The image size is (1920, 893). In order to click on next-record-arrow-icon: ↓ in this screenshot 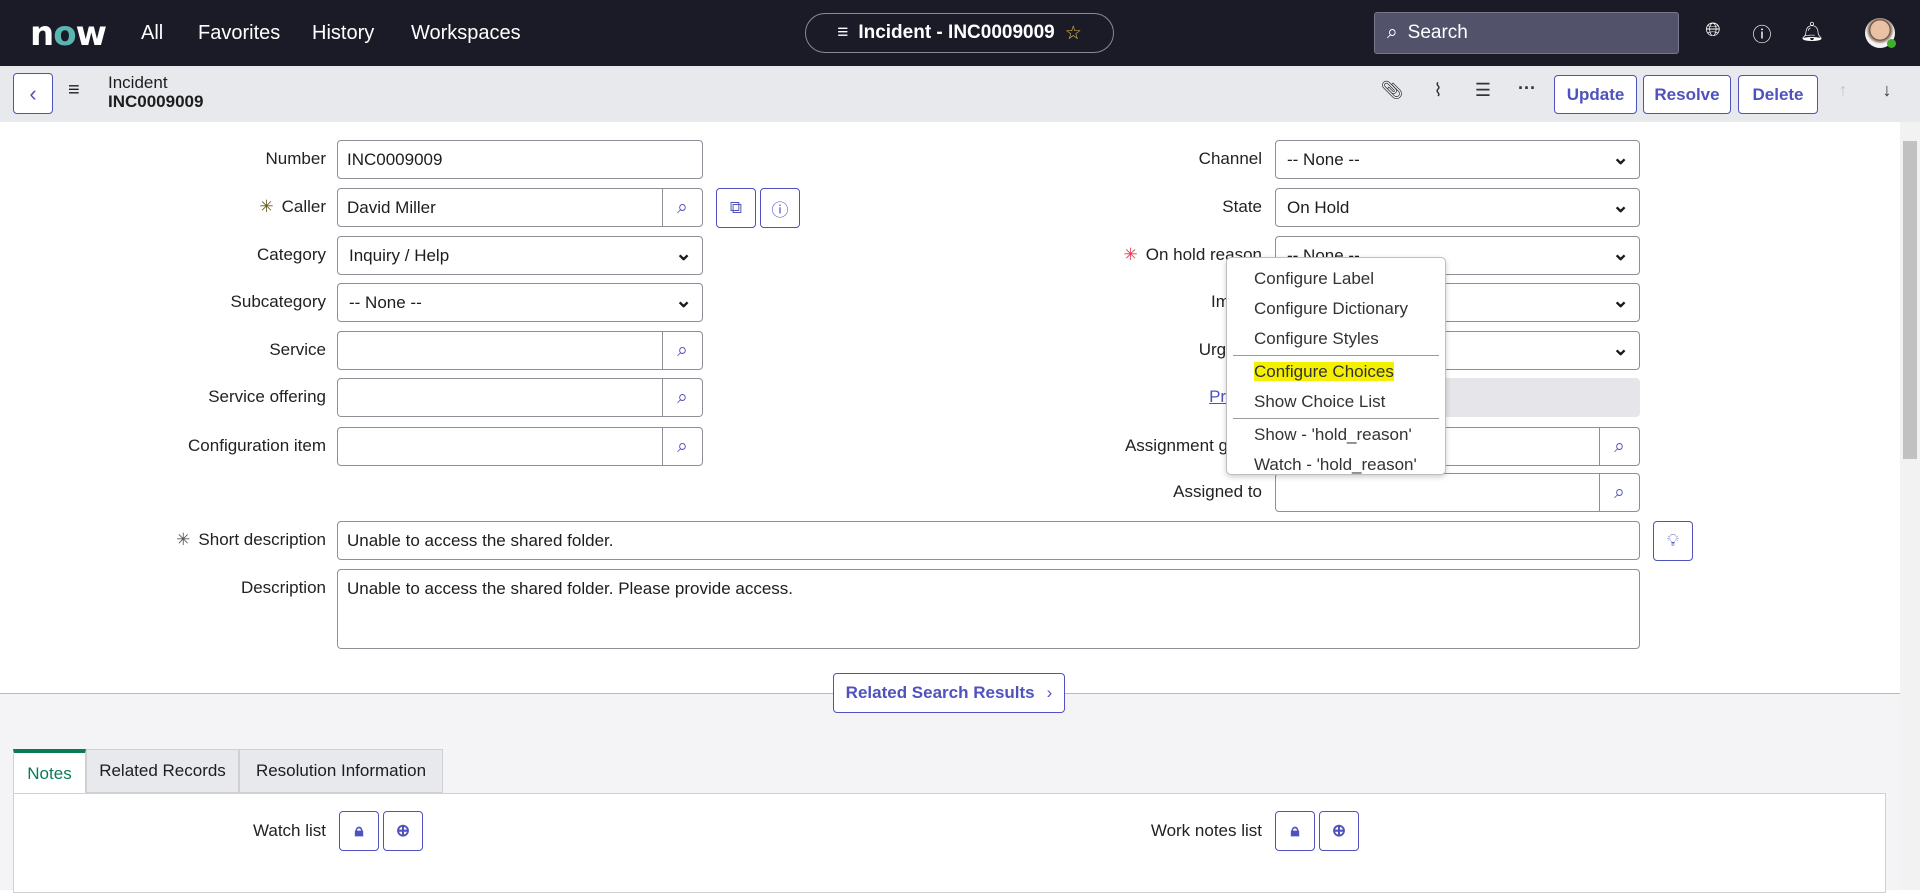, I will do `click(1887, 90)`.